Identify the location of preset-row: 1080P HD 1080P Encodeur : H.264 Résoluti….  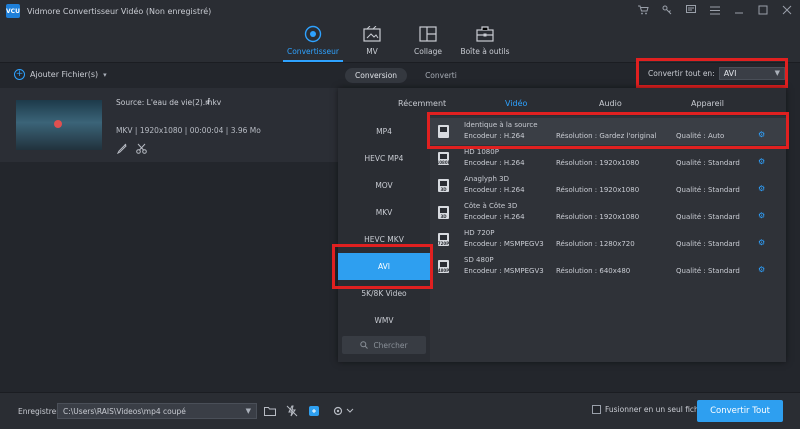
(608, 158).